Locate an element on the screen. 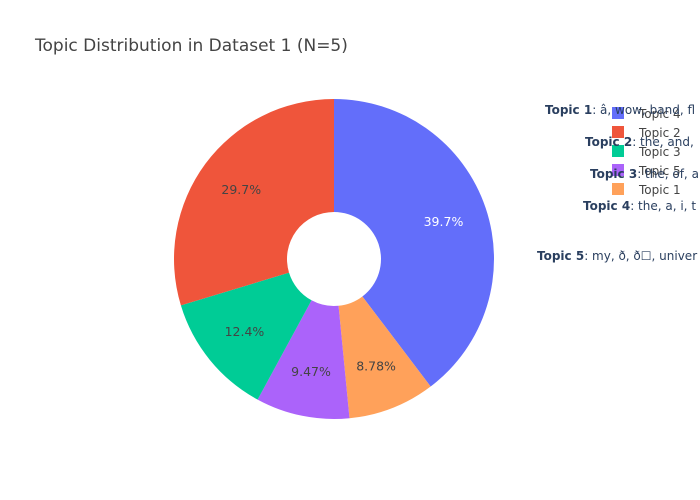 The image size is (700, 500). slice-label-topic-2: 29.7% is located at coordinates (241, 189).